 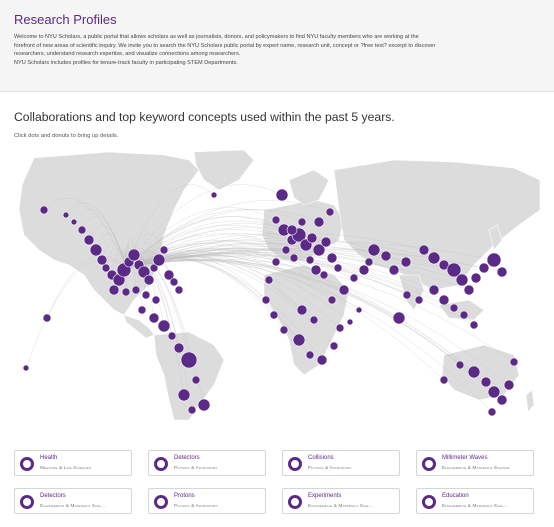 I want to click on concept-card-detectors: Detectors Physics & Astronomy, so click(x=207, y=463).